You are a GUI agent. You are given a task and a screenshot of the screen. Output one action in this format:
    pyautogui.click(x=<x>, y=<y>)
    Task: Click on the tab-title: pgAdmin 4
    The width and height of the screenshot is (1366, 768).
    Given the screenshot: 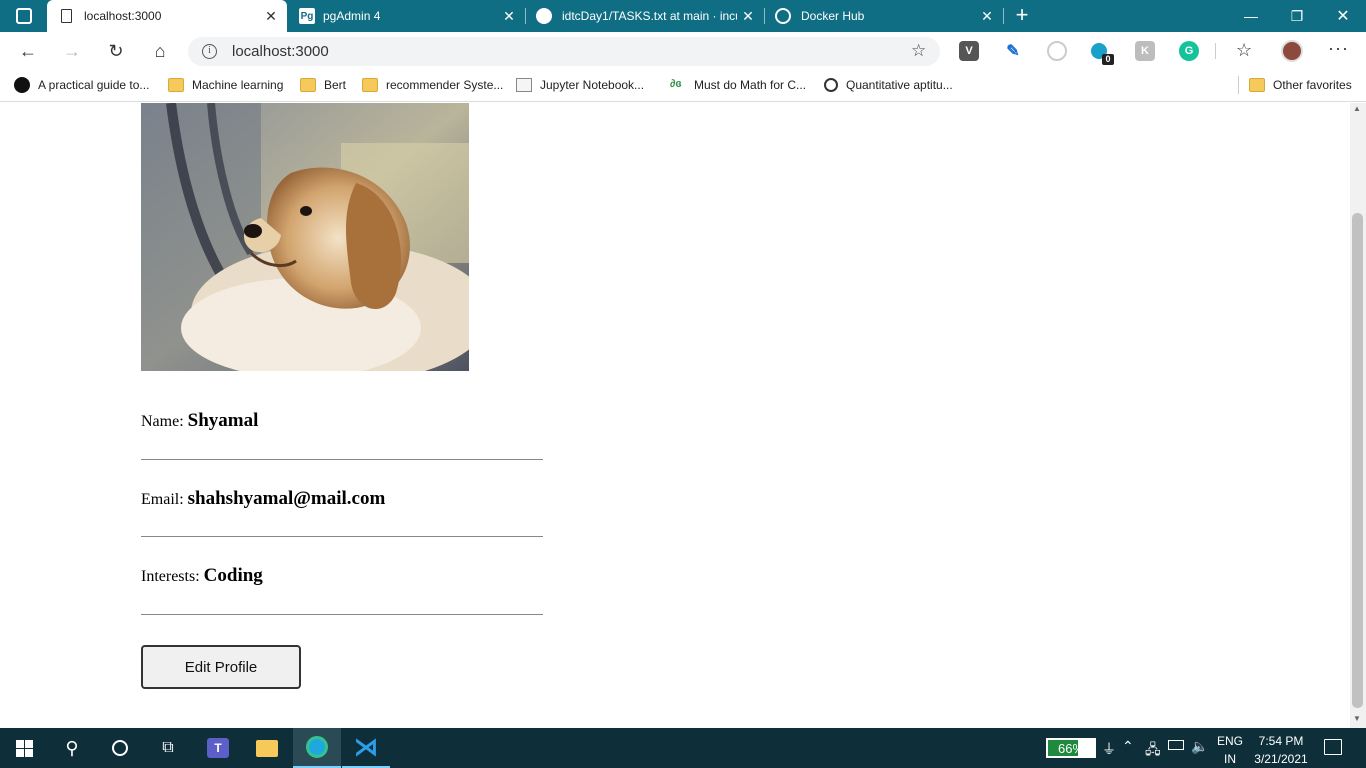 What is the action you would take?
    pyautogui.click(x=352, y=16)
    